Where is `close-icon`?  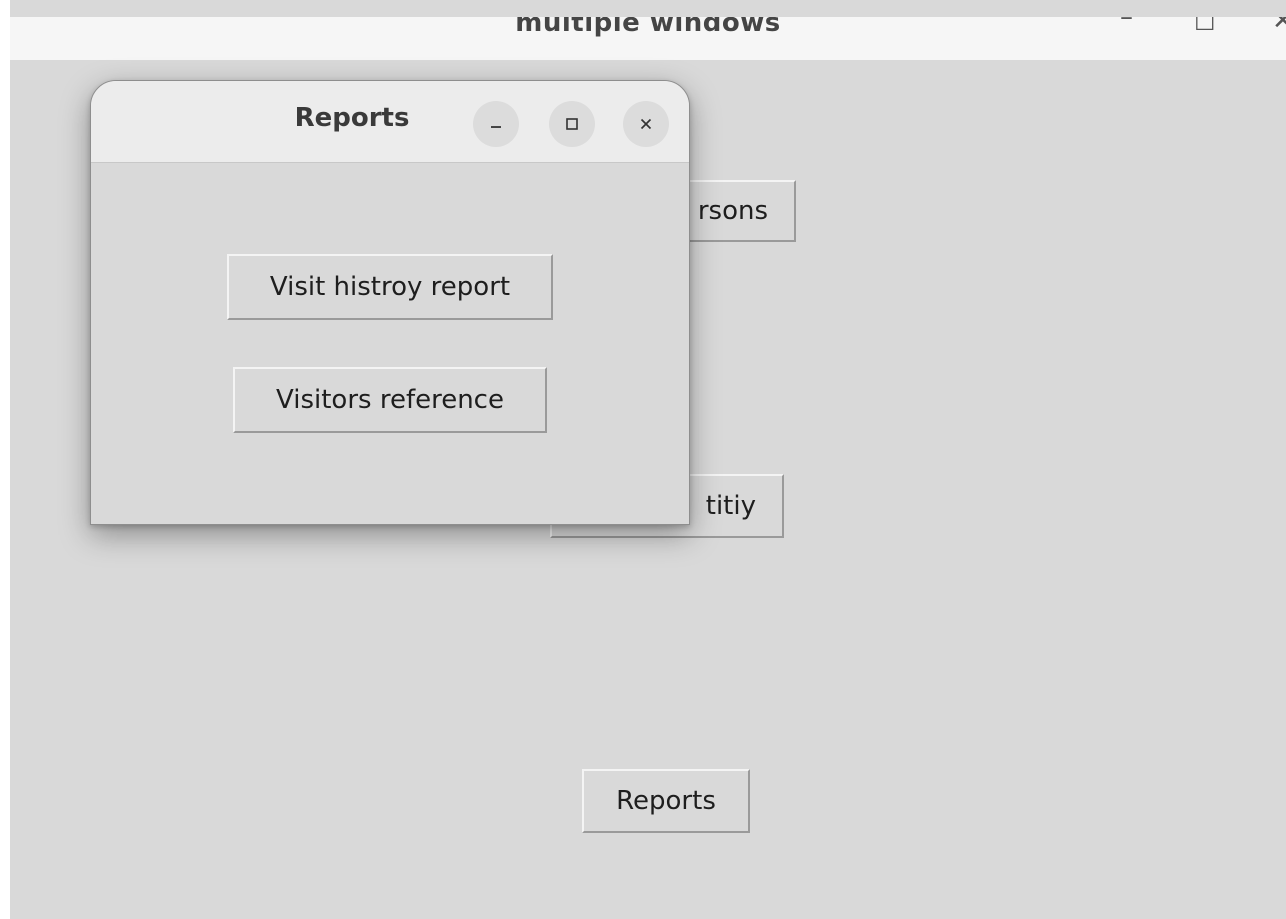
close-icon is located at coordinates (646, 124).